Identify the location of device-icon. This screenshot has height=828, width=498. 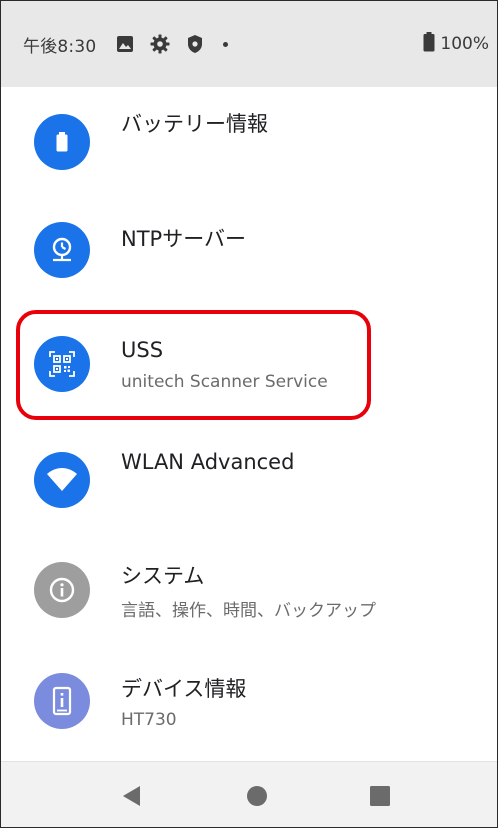
(62, 701).